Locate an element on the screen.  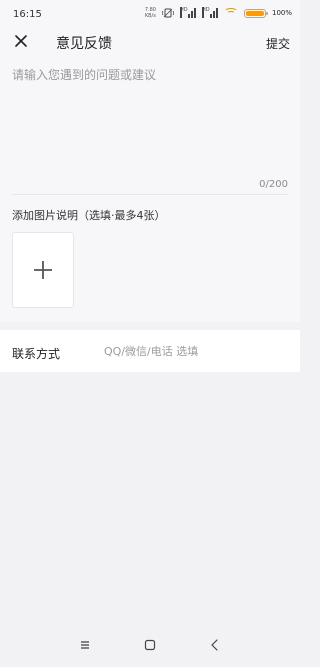
plus-icon is located at coordinates (43, 270).